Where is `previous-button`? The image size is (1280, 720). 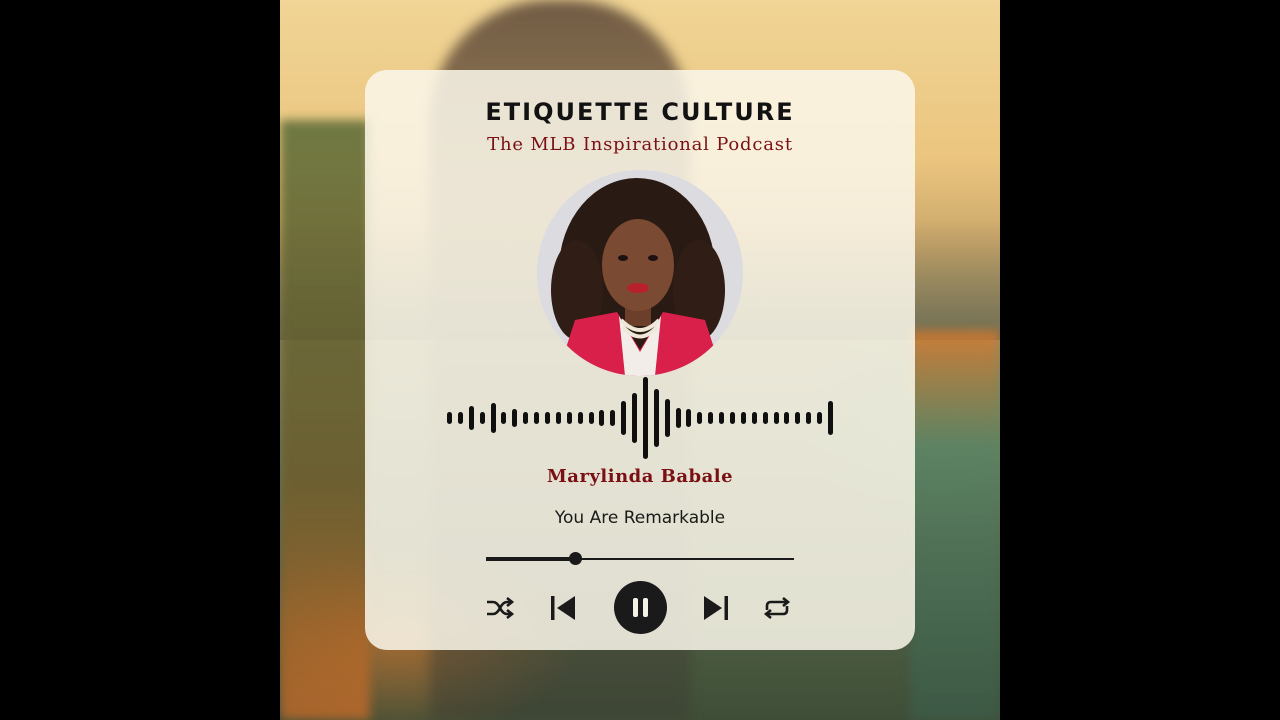
previous-button is located at coordinates (563, 608).